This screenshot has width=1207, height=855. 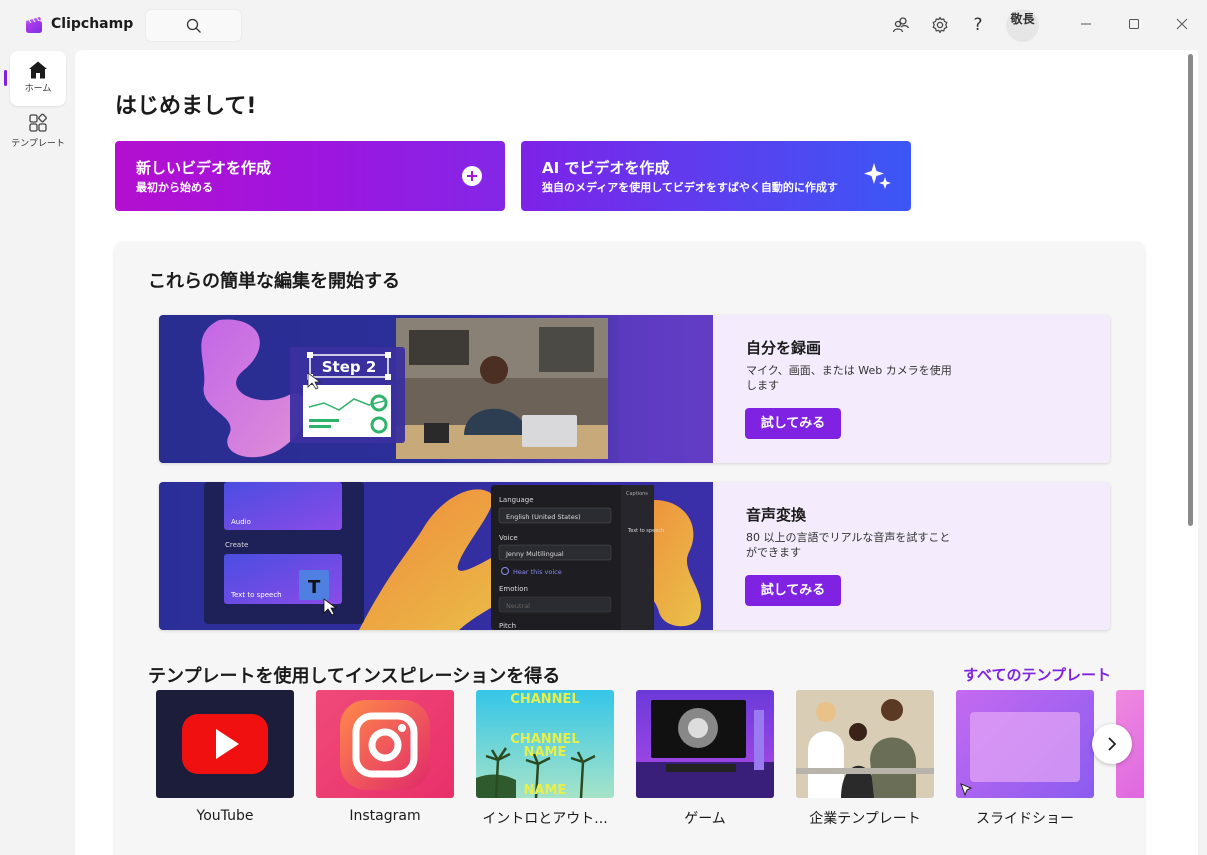 What do you see at coordinates (225, 744) in the screenshot?
I see `youtube-thumbnail` at bounding box center [225, 744].